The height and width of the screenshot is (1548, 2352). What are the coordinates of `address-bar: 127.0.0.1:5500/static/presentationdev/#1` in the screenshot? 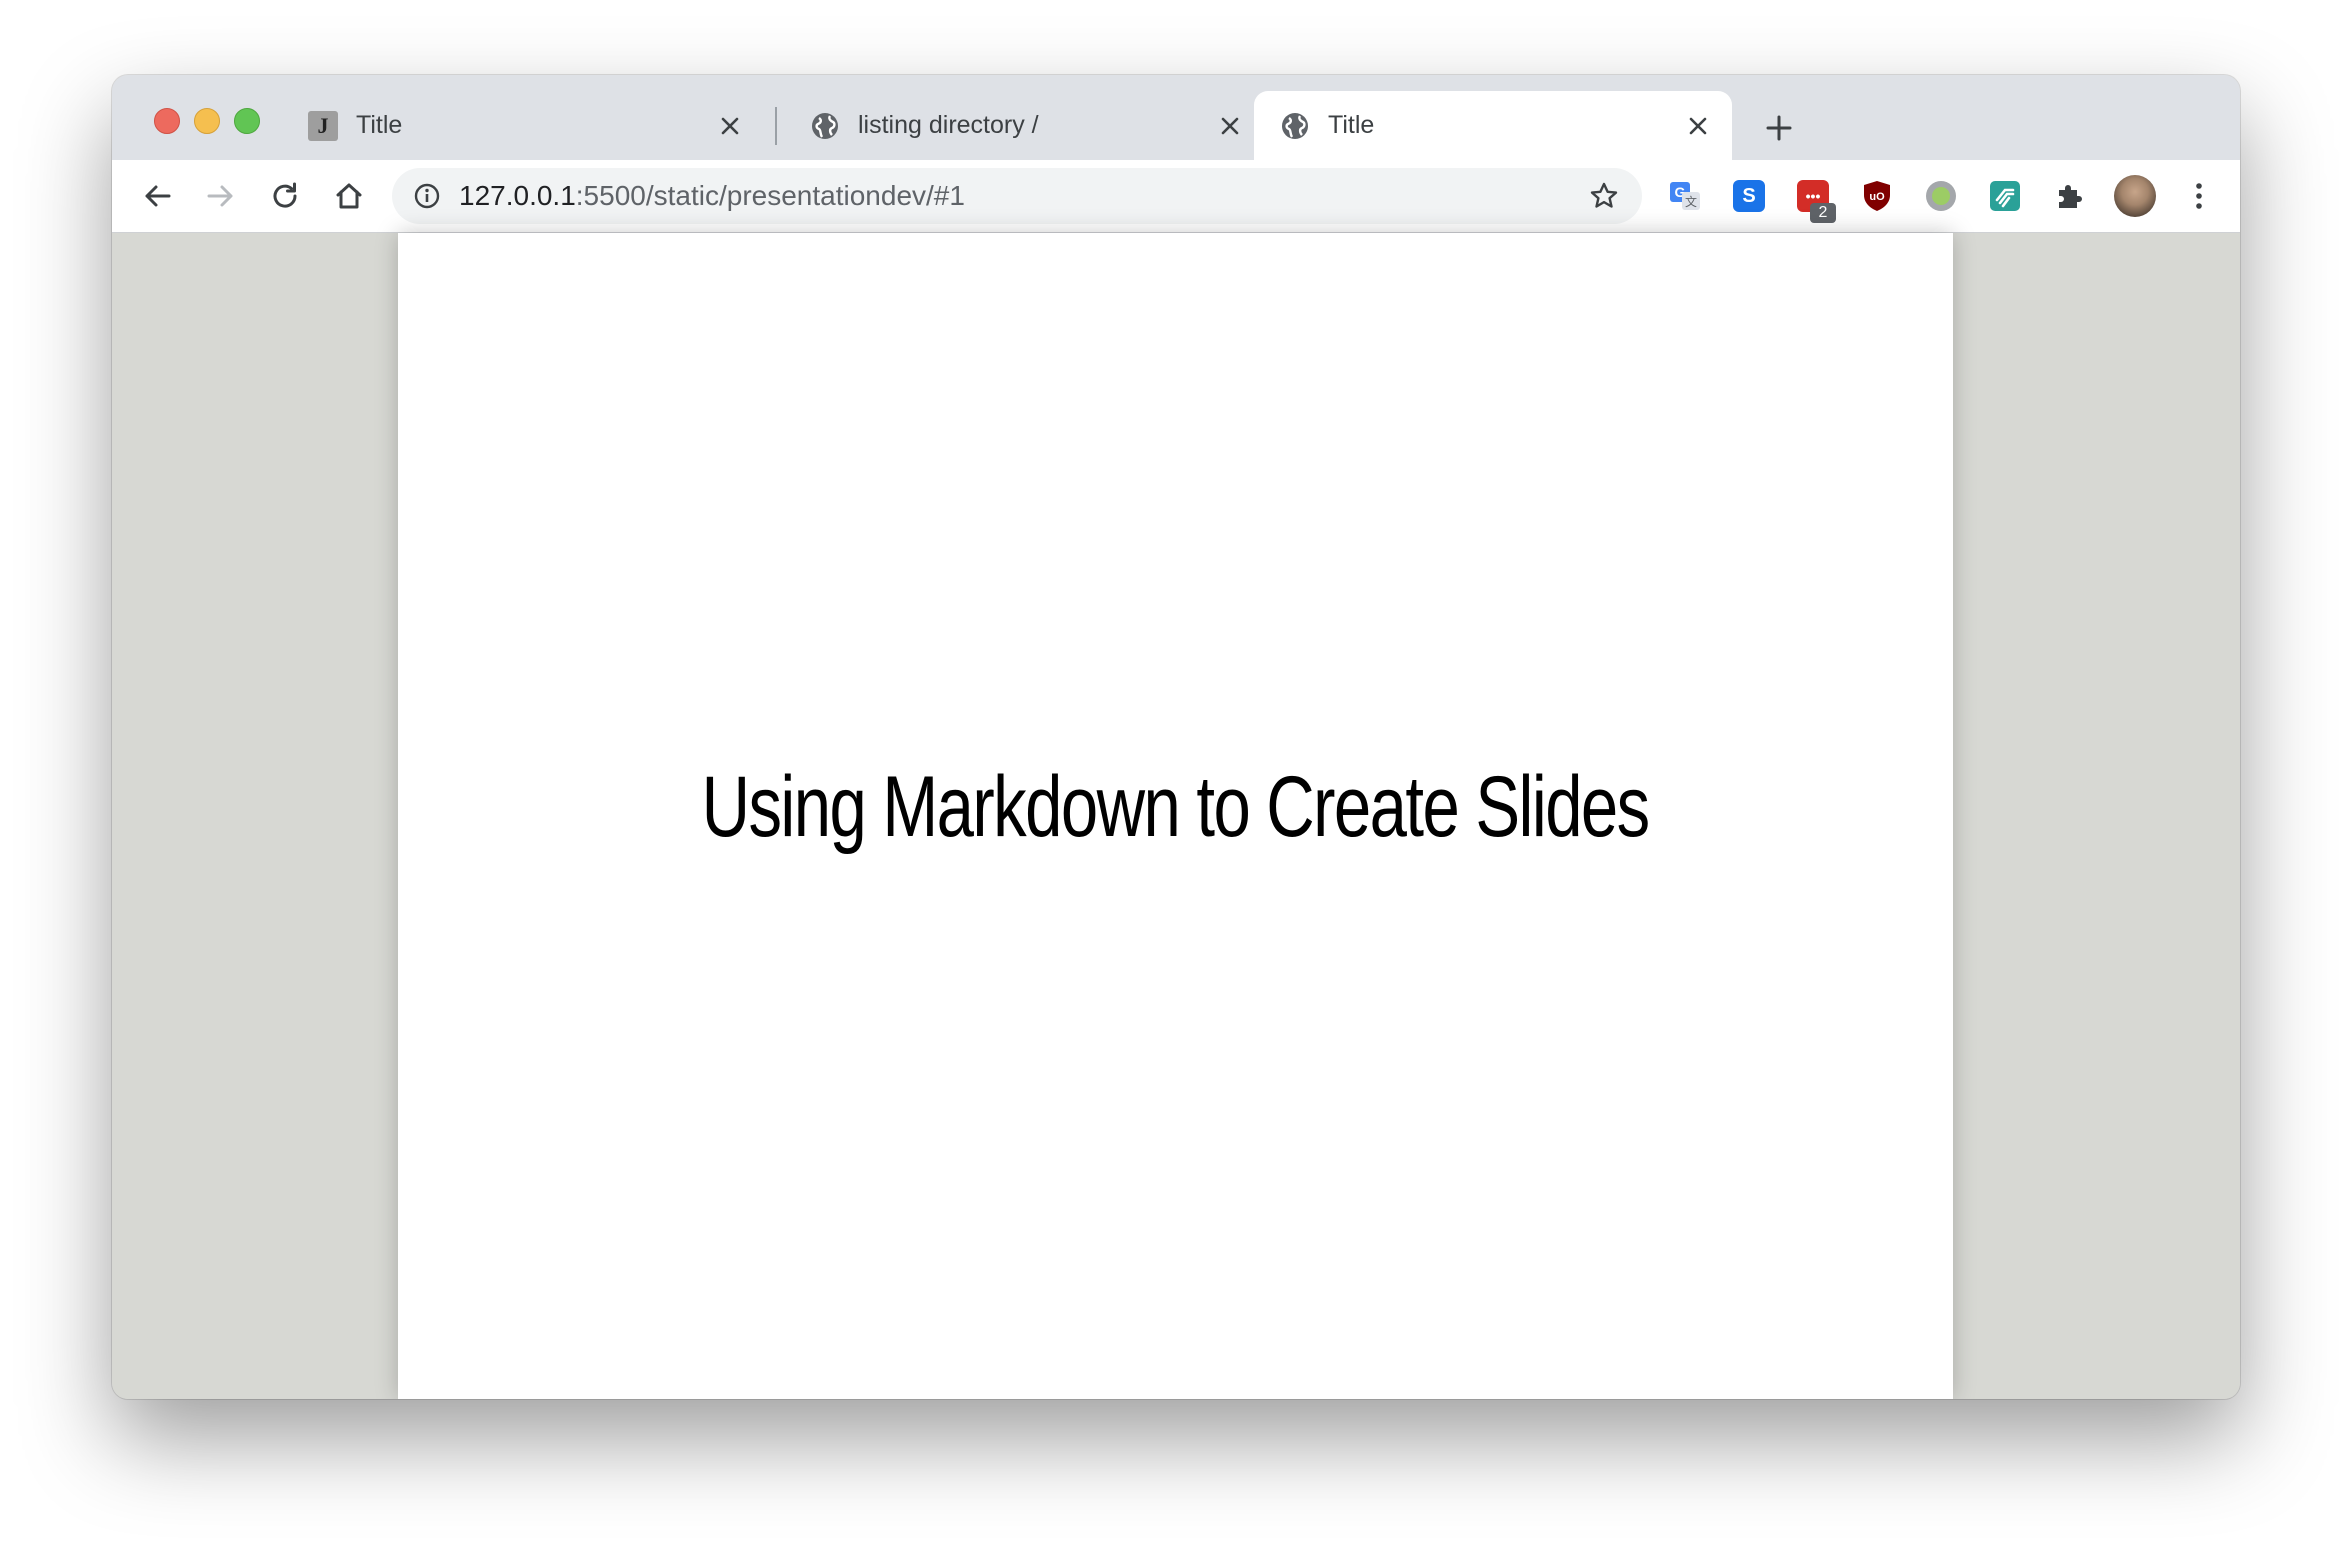 It's located at (1017, 196).